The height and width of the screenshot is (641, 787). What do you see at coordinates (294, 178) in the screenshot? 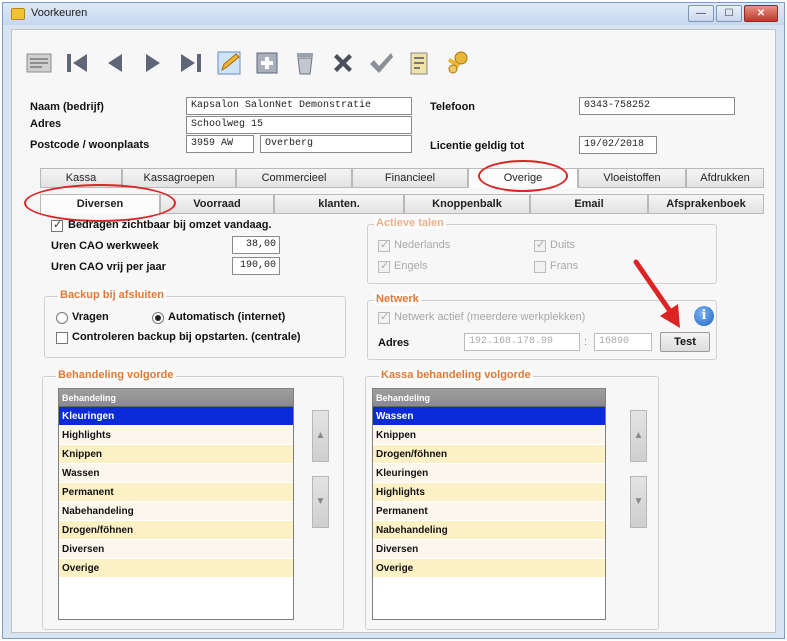
I see `tab-commercieel: Commercieel` at bounding box center [294, 178].